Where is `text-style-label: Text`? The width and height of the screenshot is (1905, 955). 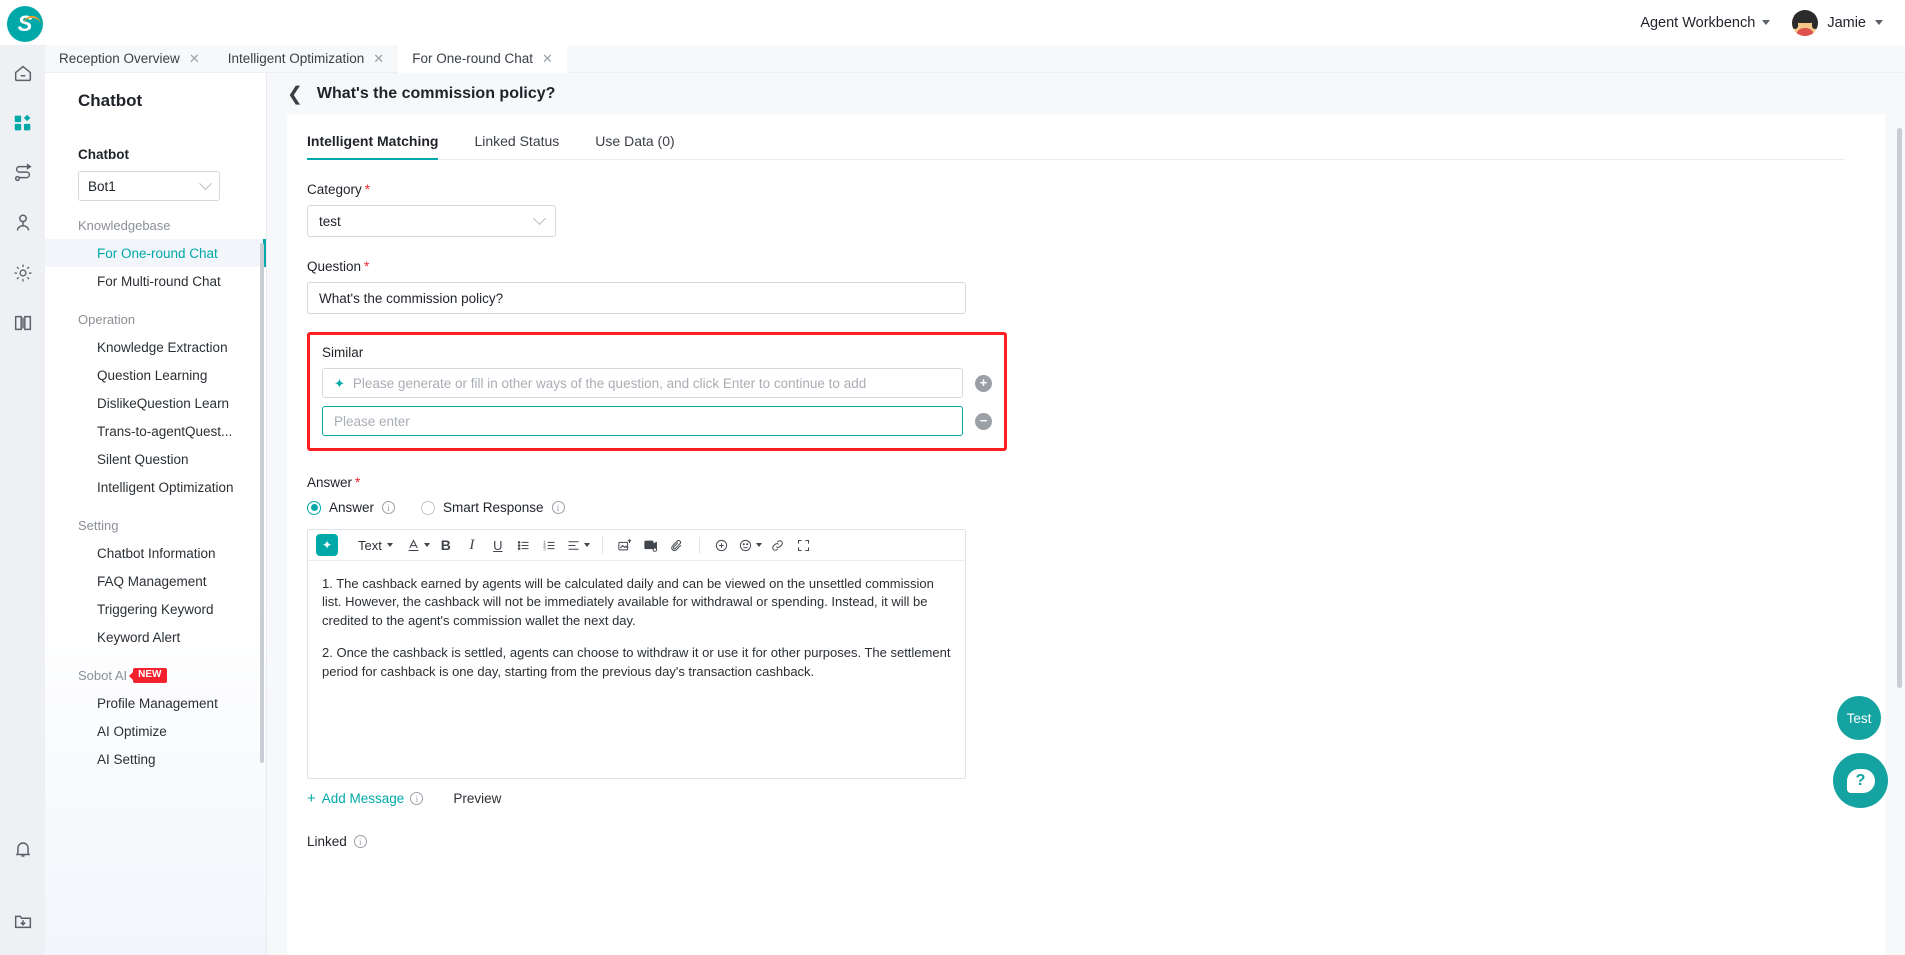
text-style-label: Text is located at coordinates (370, 545).